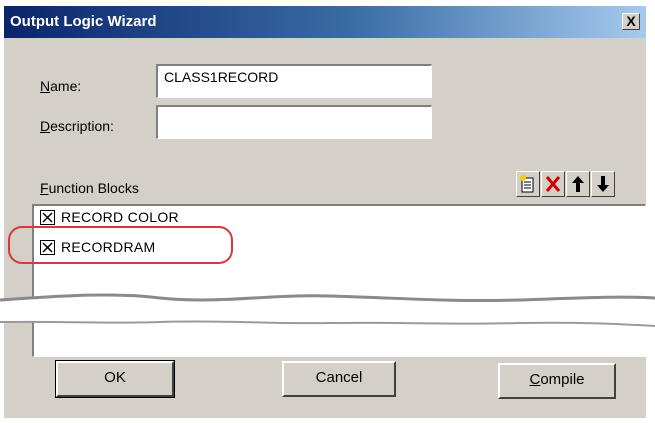 The image size is (655, 423). I want to click on move-up-button, so click(578, 184).